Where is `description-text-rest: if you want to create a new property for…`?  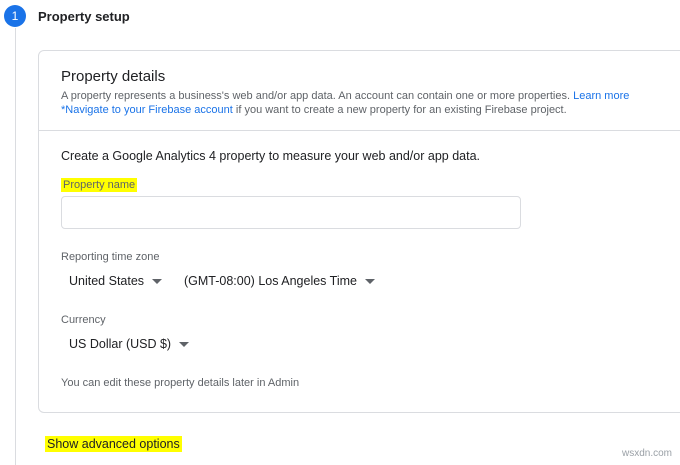 description-text-rest: if you want to create a new property for… is located at coordinates (401, 110).